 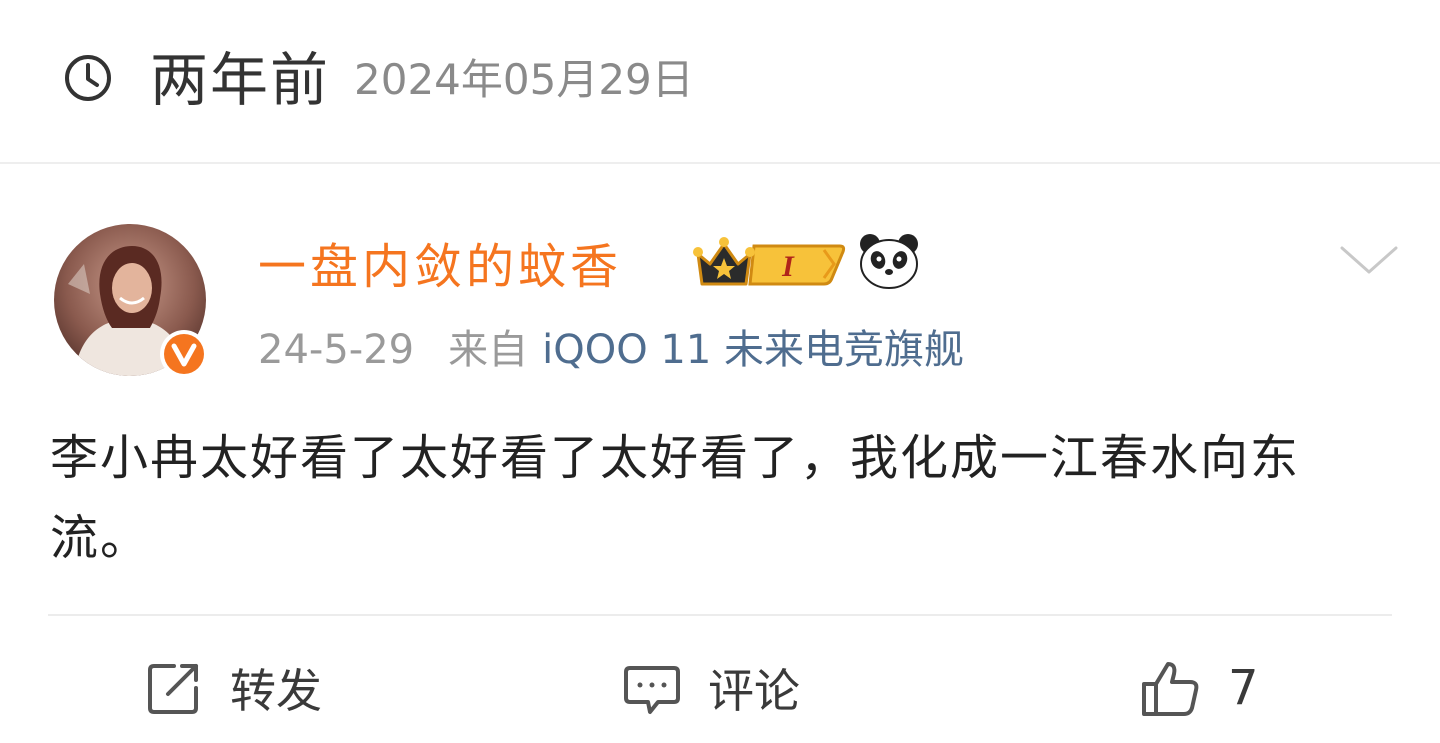 I want to click on comment-icon, so click(x=652, y=690).